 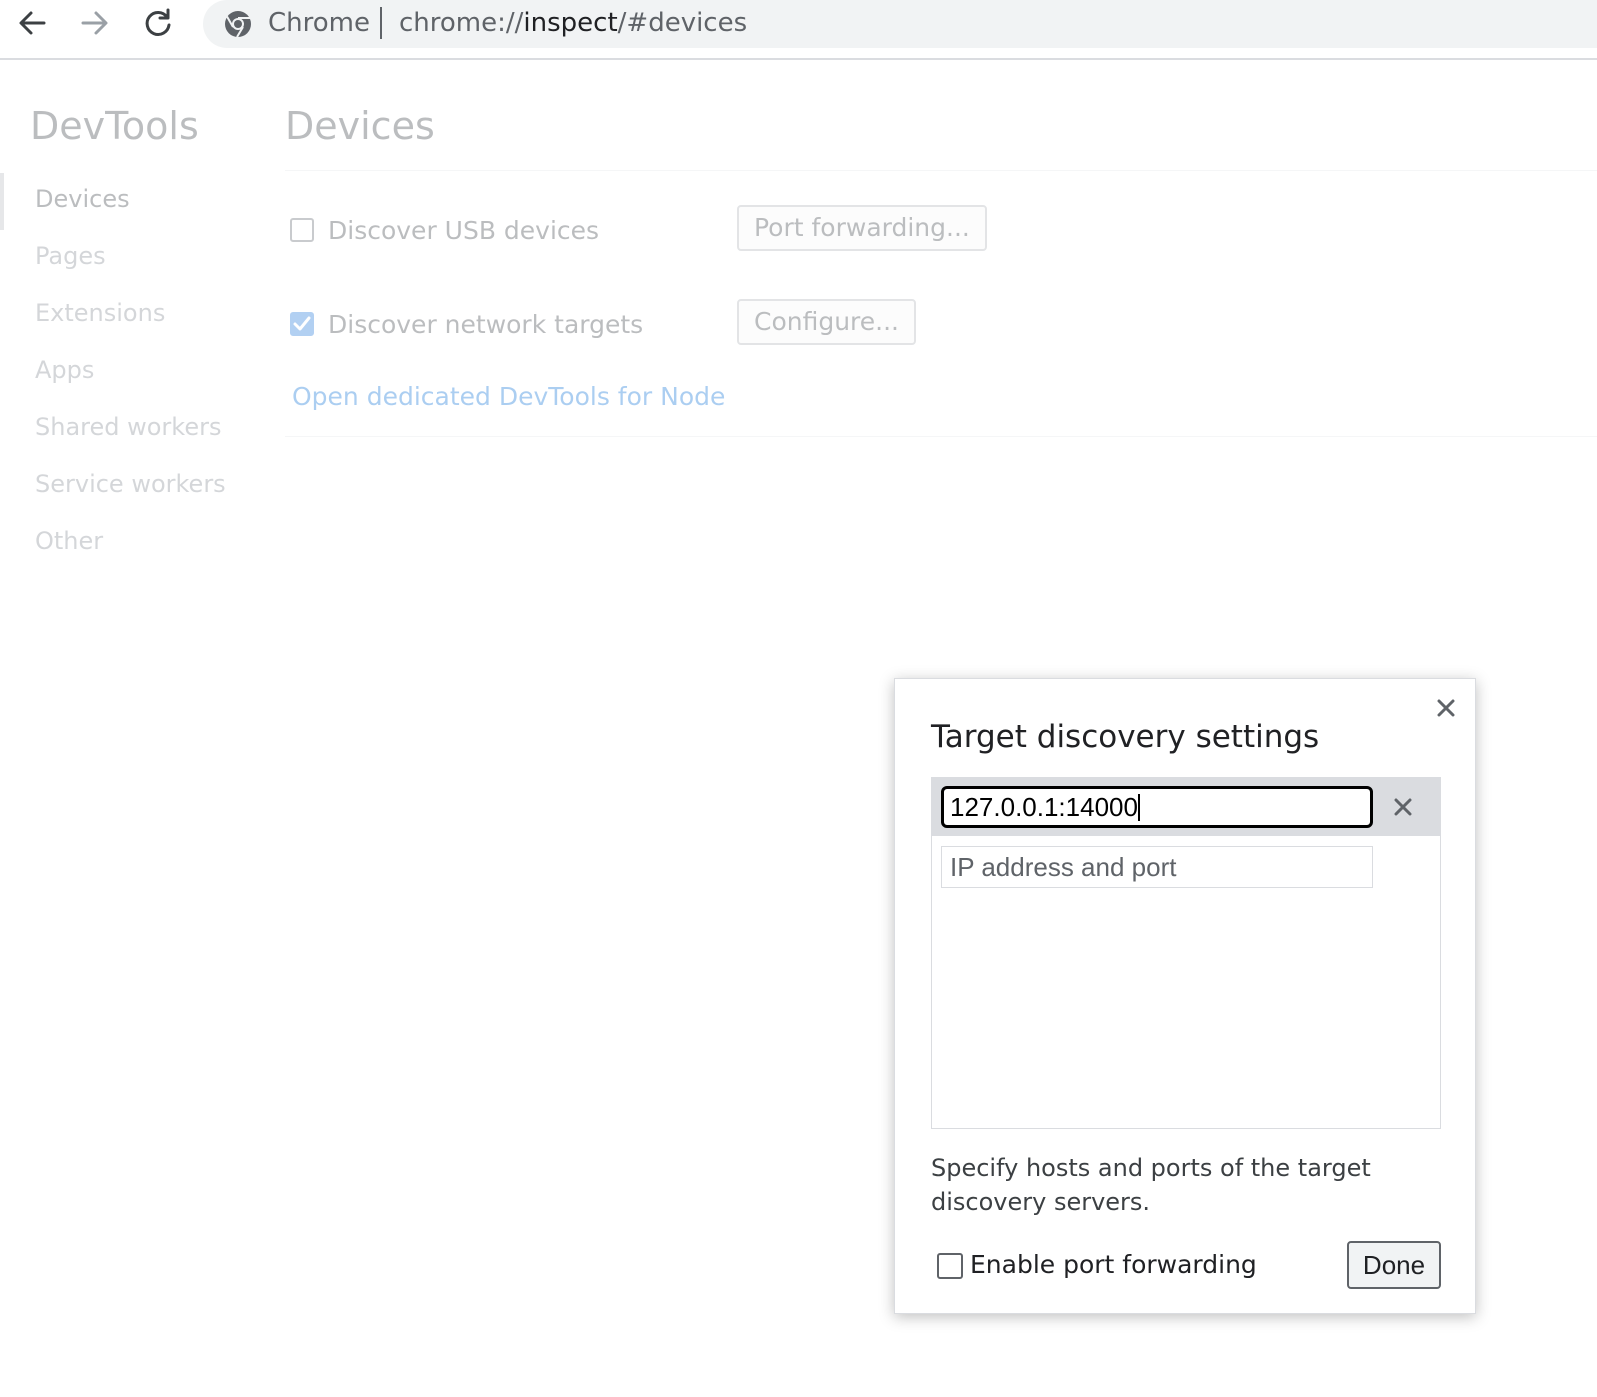 I want to click on enable-port-forwarding-label: Enable port forwarding, so click(x=1113, y=1264).